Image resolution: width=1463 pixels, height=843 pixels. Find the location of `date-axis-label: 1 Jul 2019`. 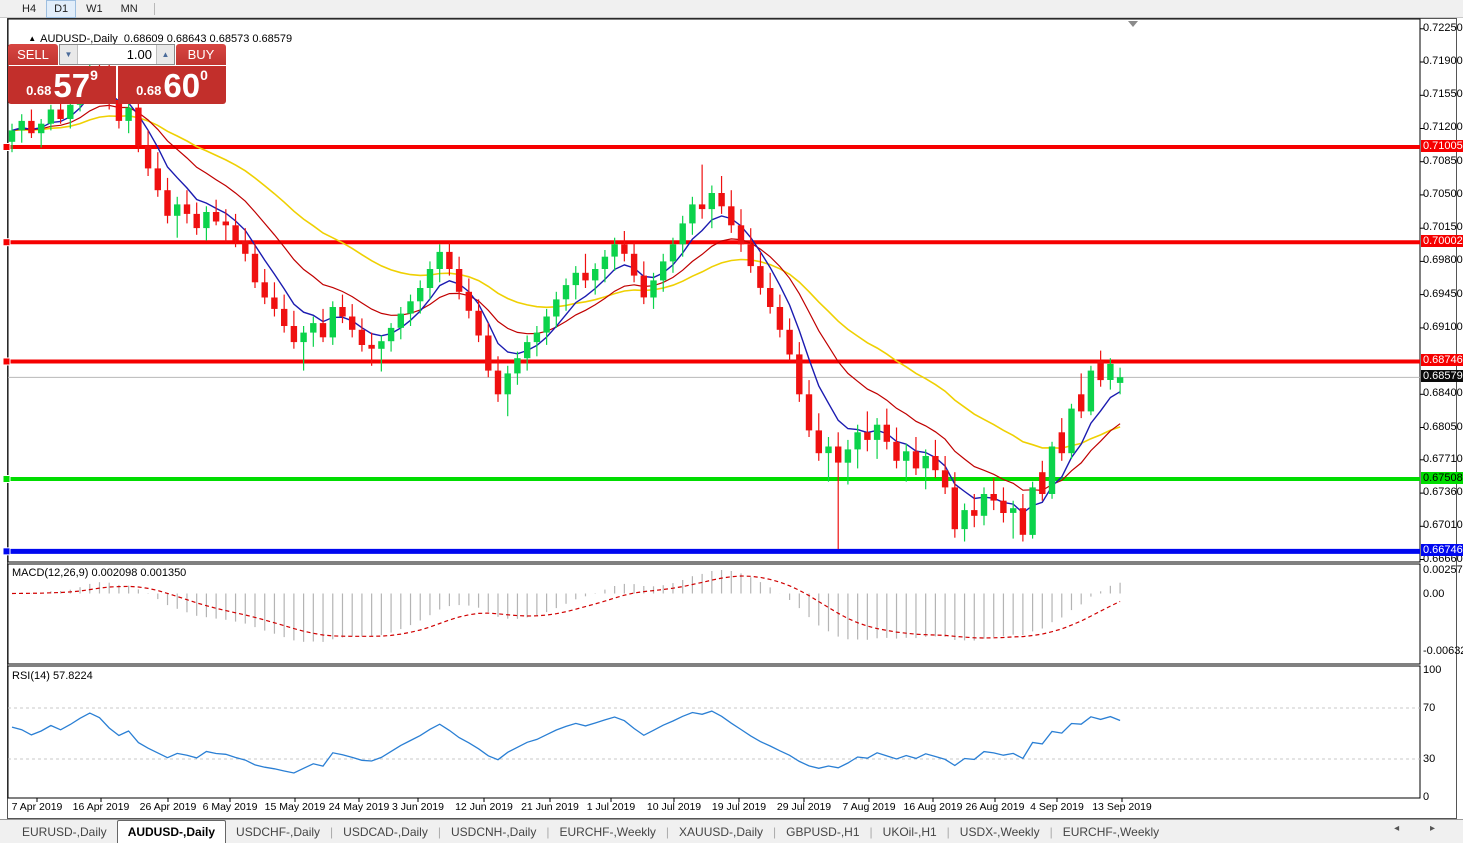

date-axis-label: 1 Jul 2019 is located at coordinates (611, 807).